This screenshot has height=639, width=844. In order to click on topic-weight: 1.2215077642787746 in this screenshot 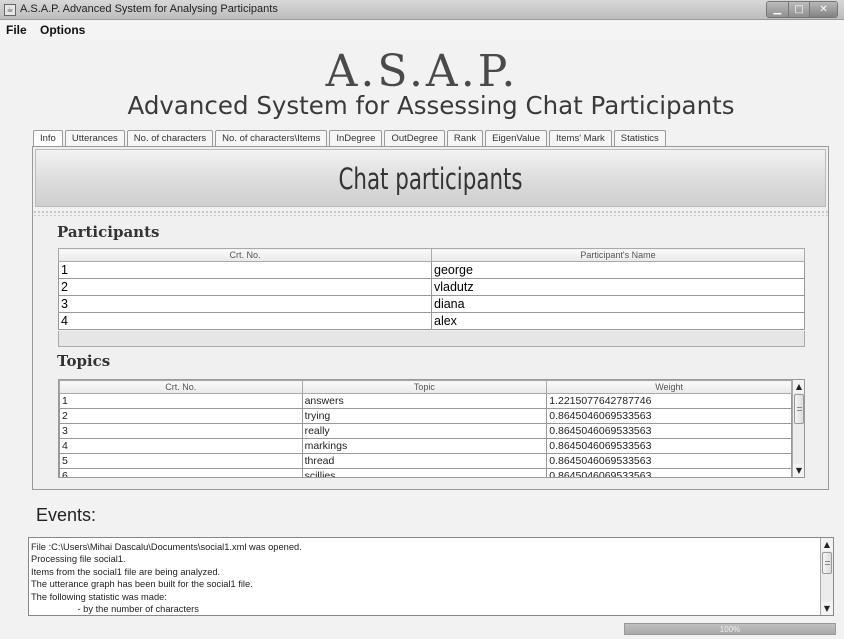, I will do `click(669, 401)`.